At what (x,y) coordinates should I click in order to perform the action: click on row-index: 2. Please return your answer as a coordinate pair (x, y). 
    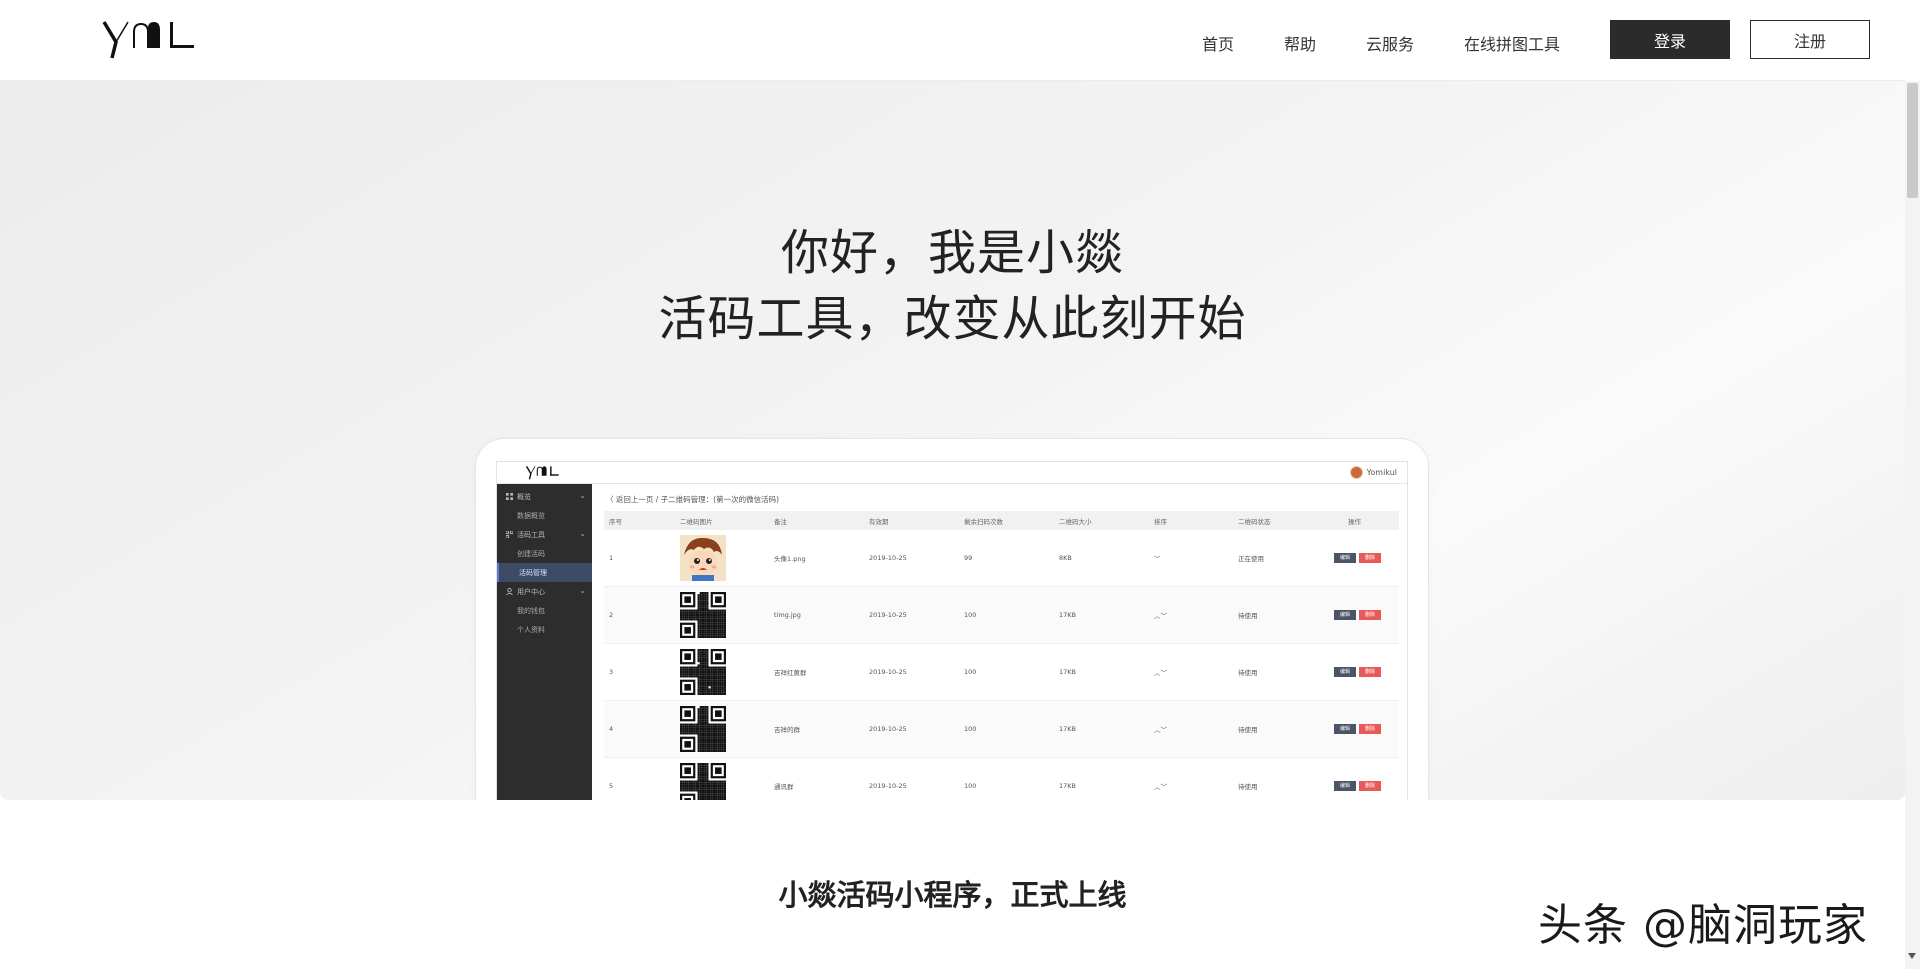
    Looking at the image, I should click on (611, 615).